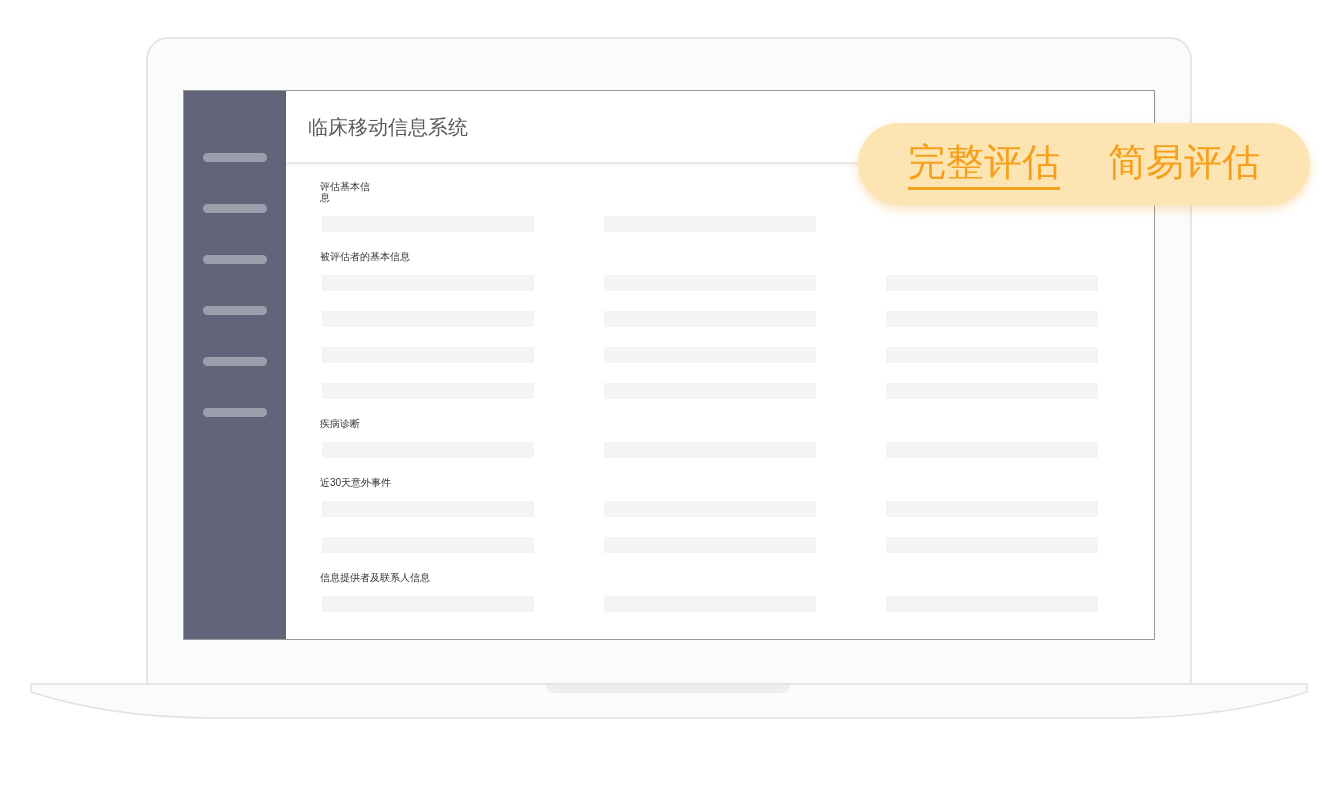 The width and height of the screenshot is (1336, 804). Describe the element at coordinates (984, 164) in the screenshot. I see `mode-tab: 完整评估` at that location.